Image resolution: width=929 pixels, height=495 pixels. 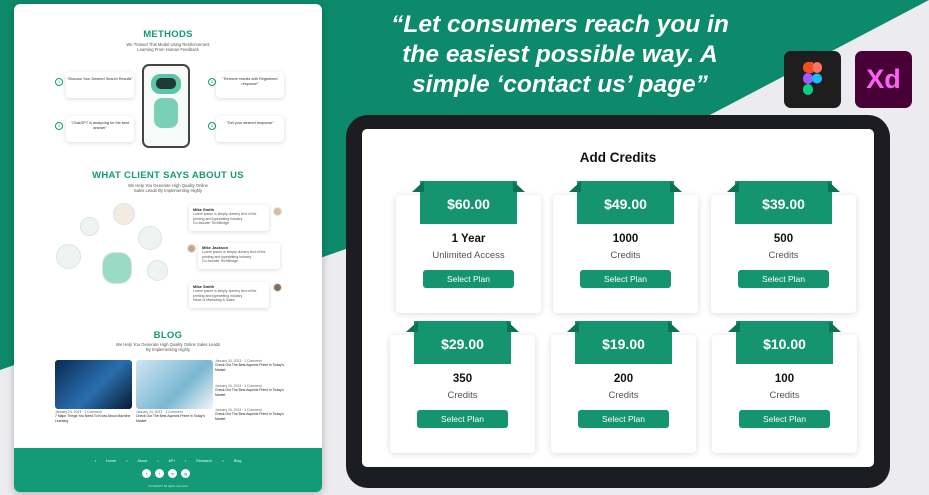 What do you see at coordinates (462, 342) in the screenshot?
I see `price-ribbon: $29.00` at bounding box center [462, 342].